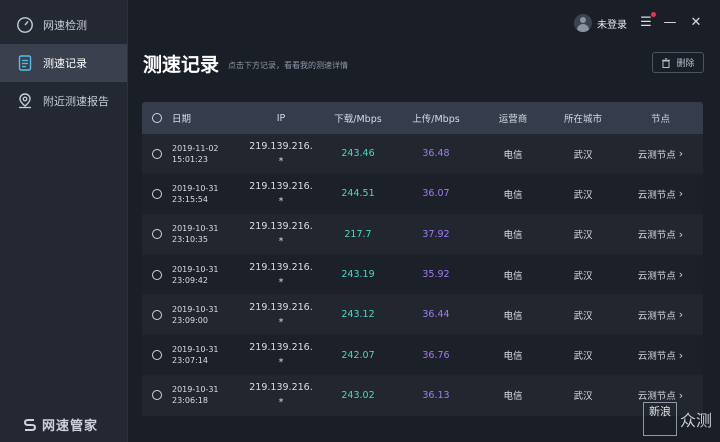 This screenshot has width=720, height=442. What do you see at coordinates (696, 22) in the screenshot?
I see `close-button: ✕` at bounding box center [696, 22].